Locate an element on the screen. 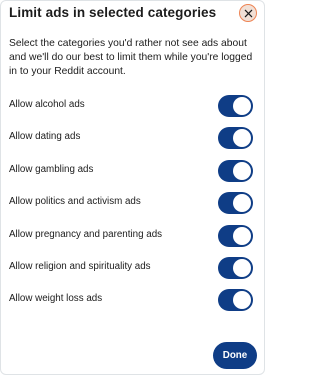  toggle-alcohol is located at coordinates (235, 106).